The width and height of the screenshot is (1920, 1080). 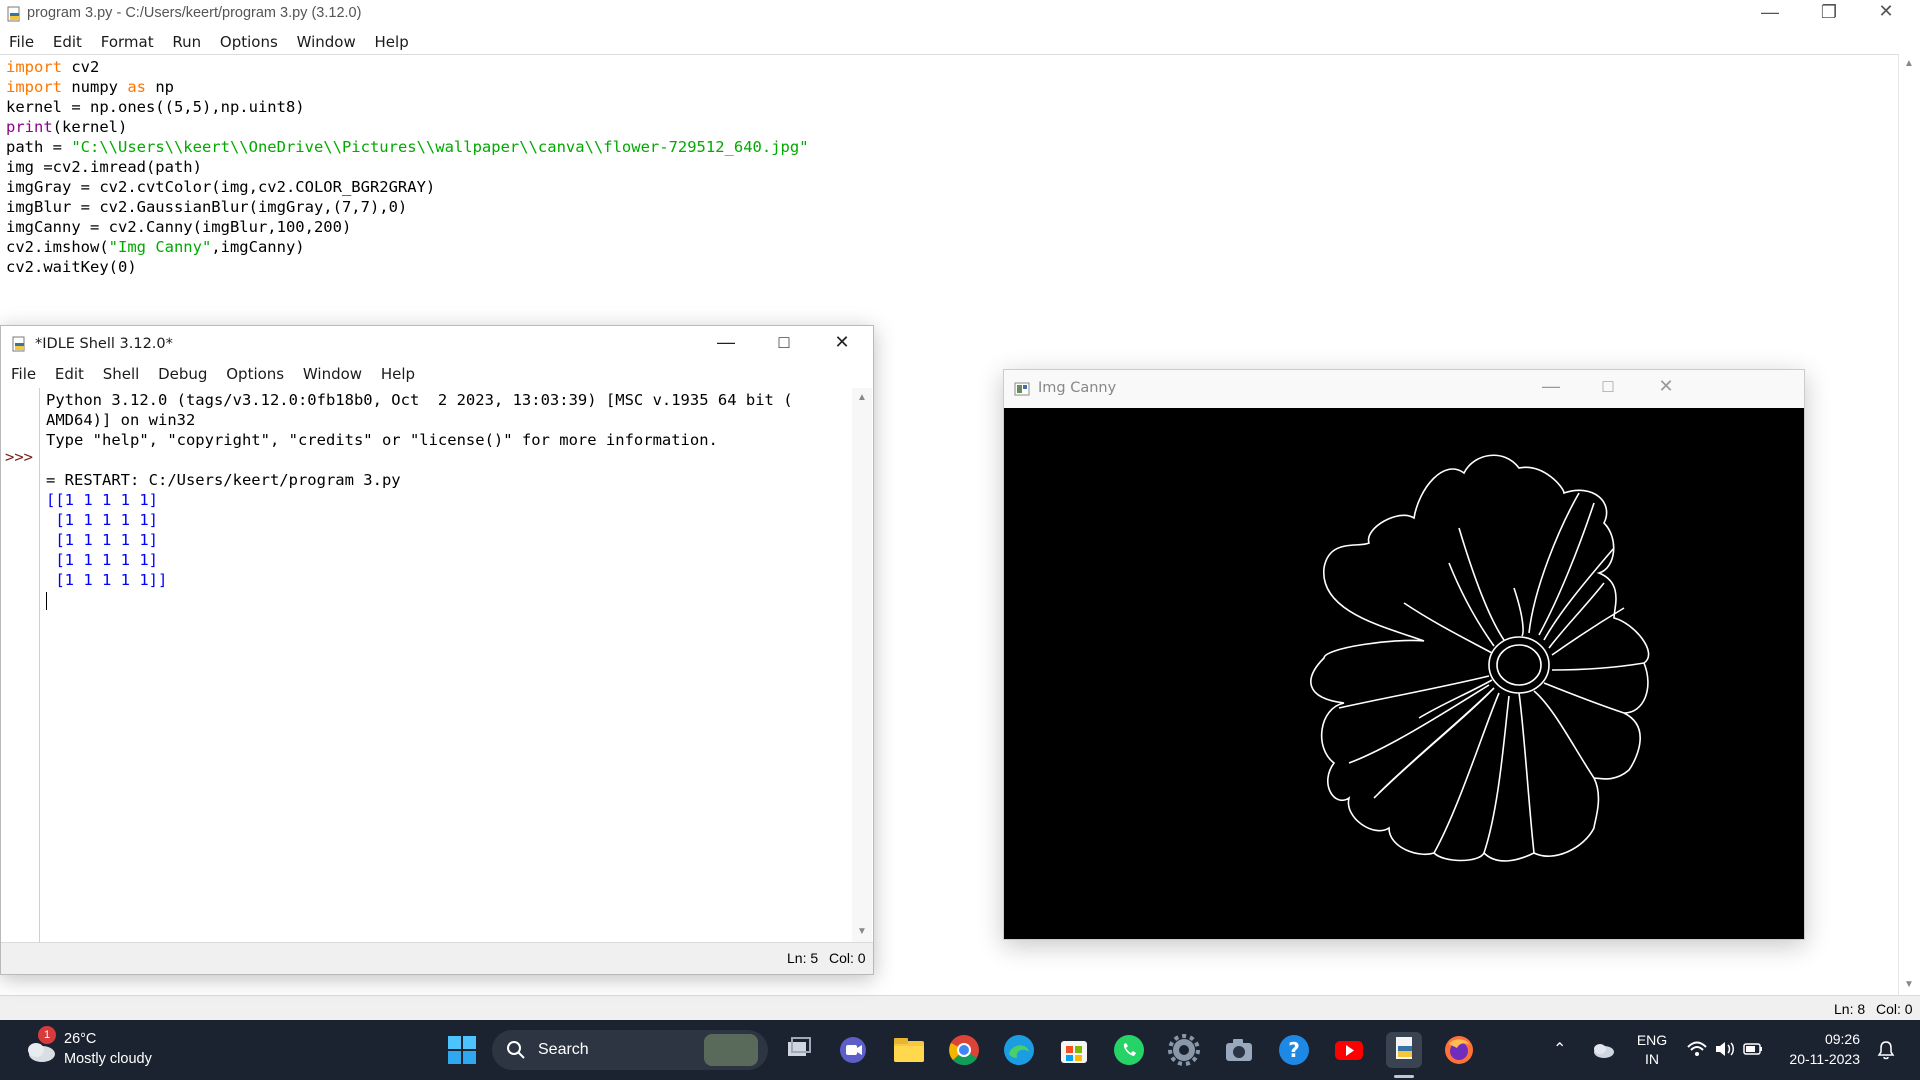 What do you see at coordinates (102, 560) in the screenshot?
I see `shell-output-line-4: [1 1 1 1 1]` at bounding box center [102, 560].